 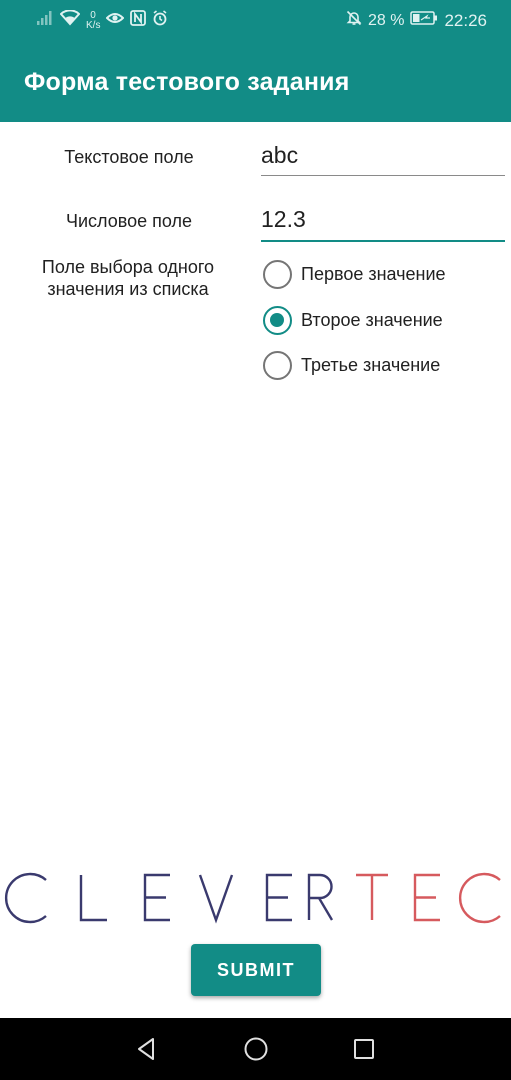 I want to click on netspeed-readout: 0 K/s, so click(x=93, y=20).